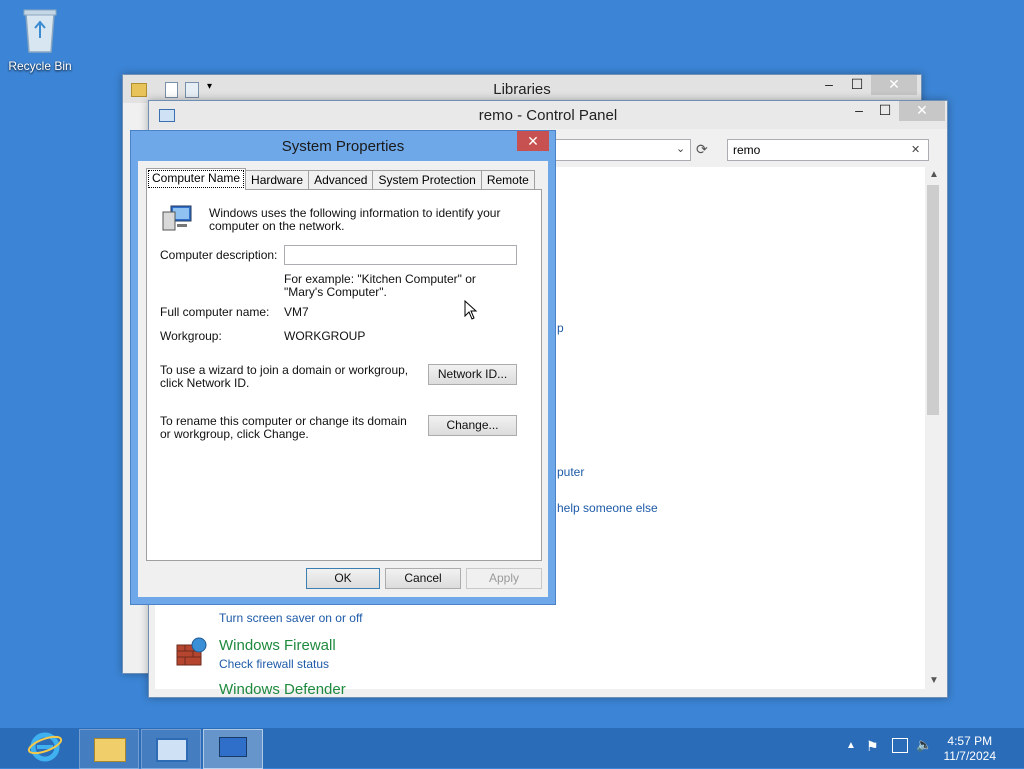  Describe the element at coordinates (296, 312) in the screenshot. I see `full-computer-name-value: VM7` at that location.